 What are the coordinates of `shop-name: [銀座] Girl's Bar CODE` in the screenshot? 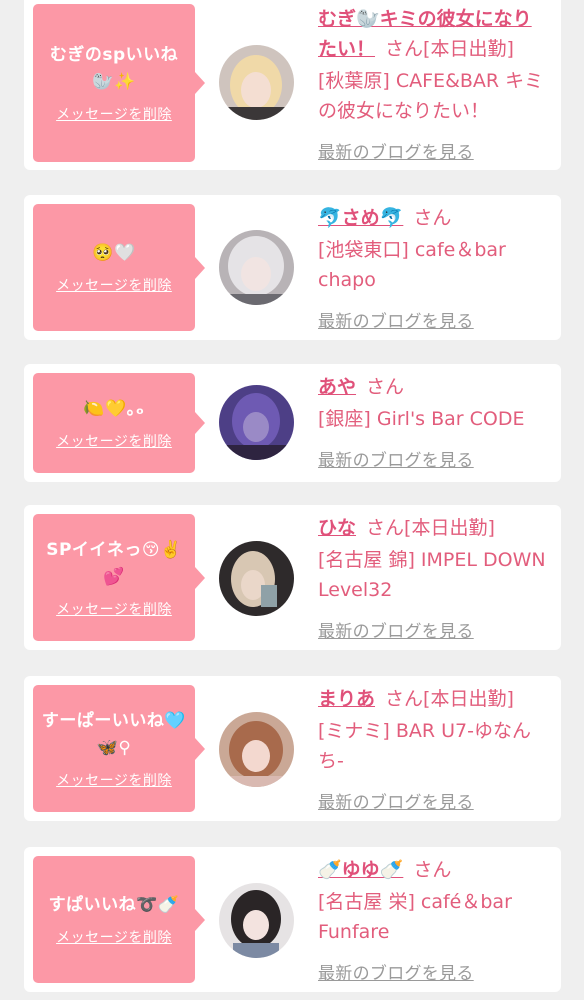 It's located at (421, 419).